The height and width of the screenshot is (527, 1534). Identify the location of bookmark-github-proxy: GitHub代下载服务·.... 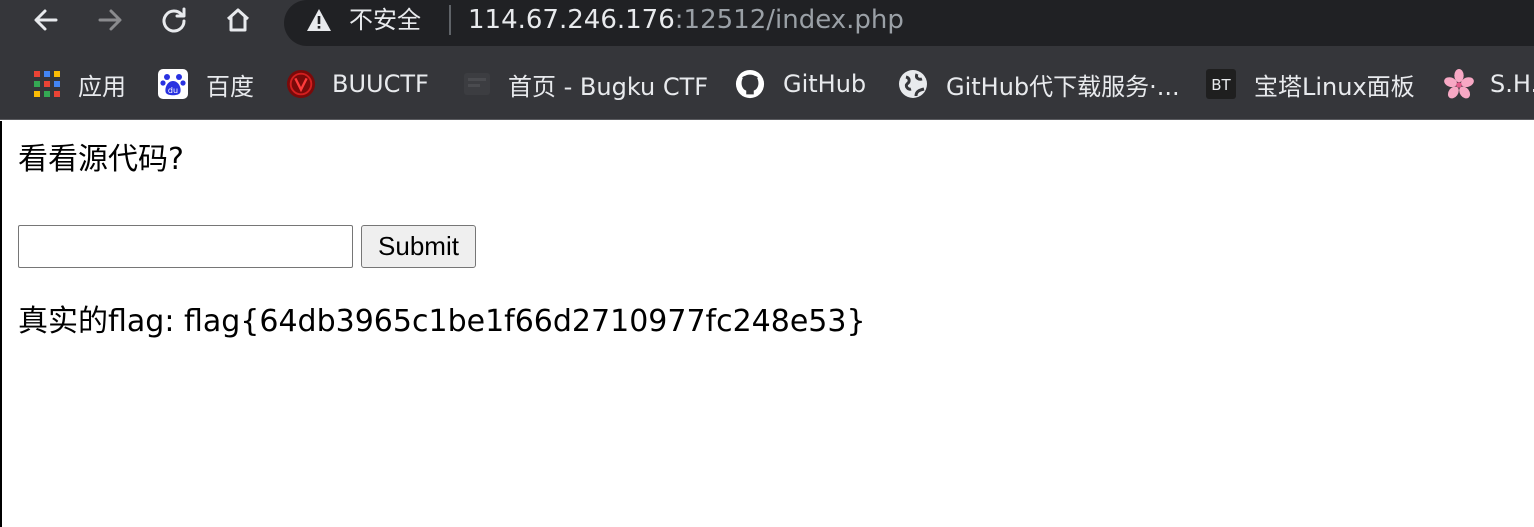
(1039, 84).